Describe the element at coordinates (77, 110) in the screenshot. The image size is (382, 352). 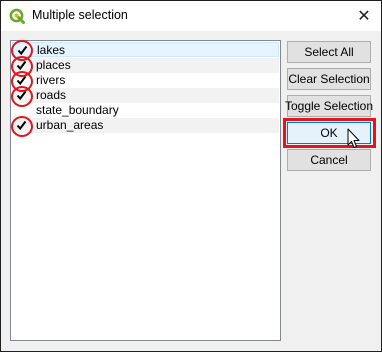
I see `list-item-label: state_boundary` at that location.